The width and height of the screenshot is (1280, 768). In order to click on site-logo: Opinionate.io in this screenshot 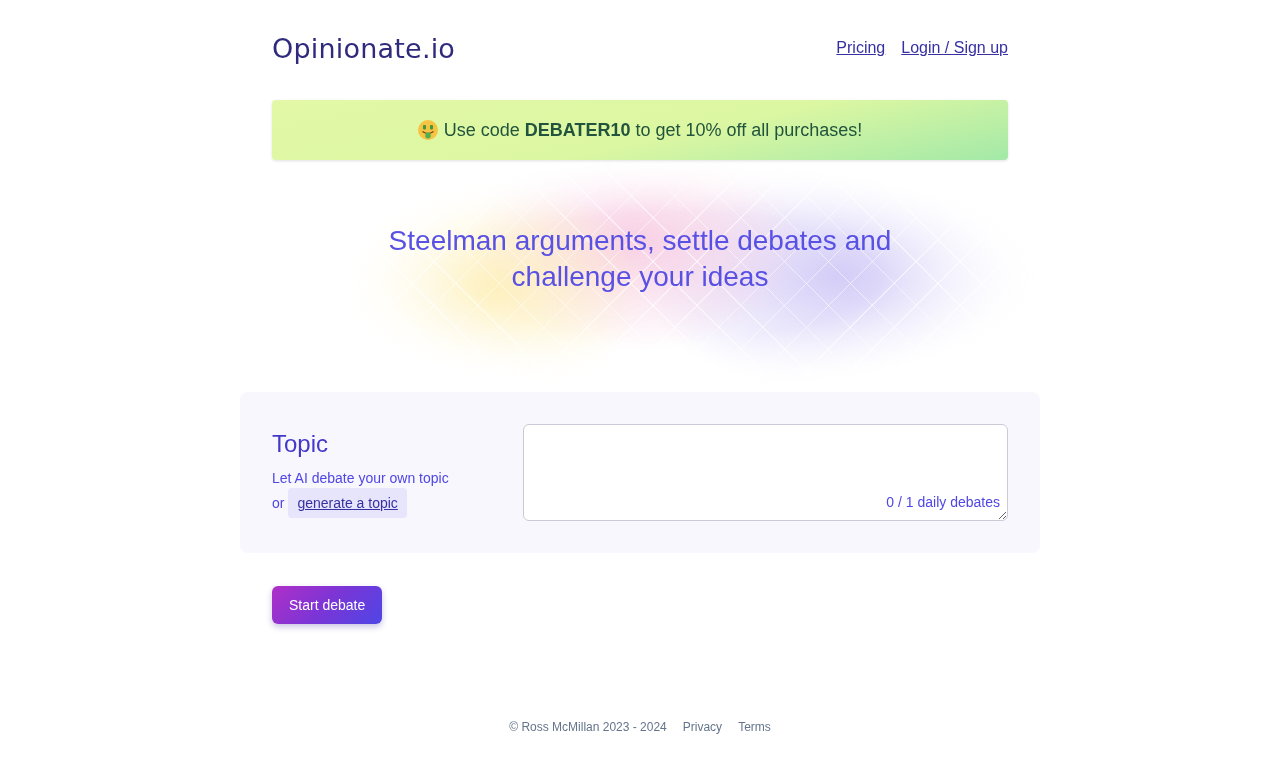, I will do `click(364, 48)`.